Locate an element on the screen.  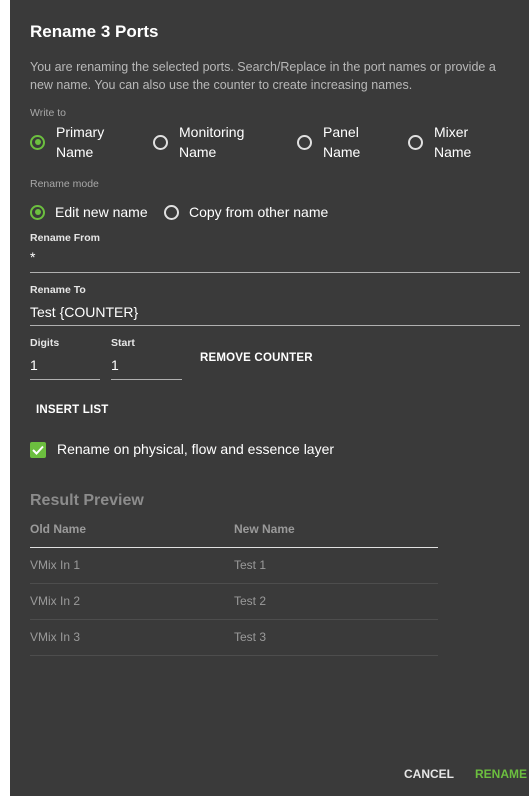
rename-to-value: Test {COUNTER} is located at coordinates (84, 312).